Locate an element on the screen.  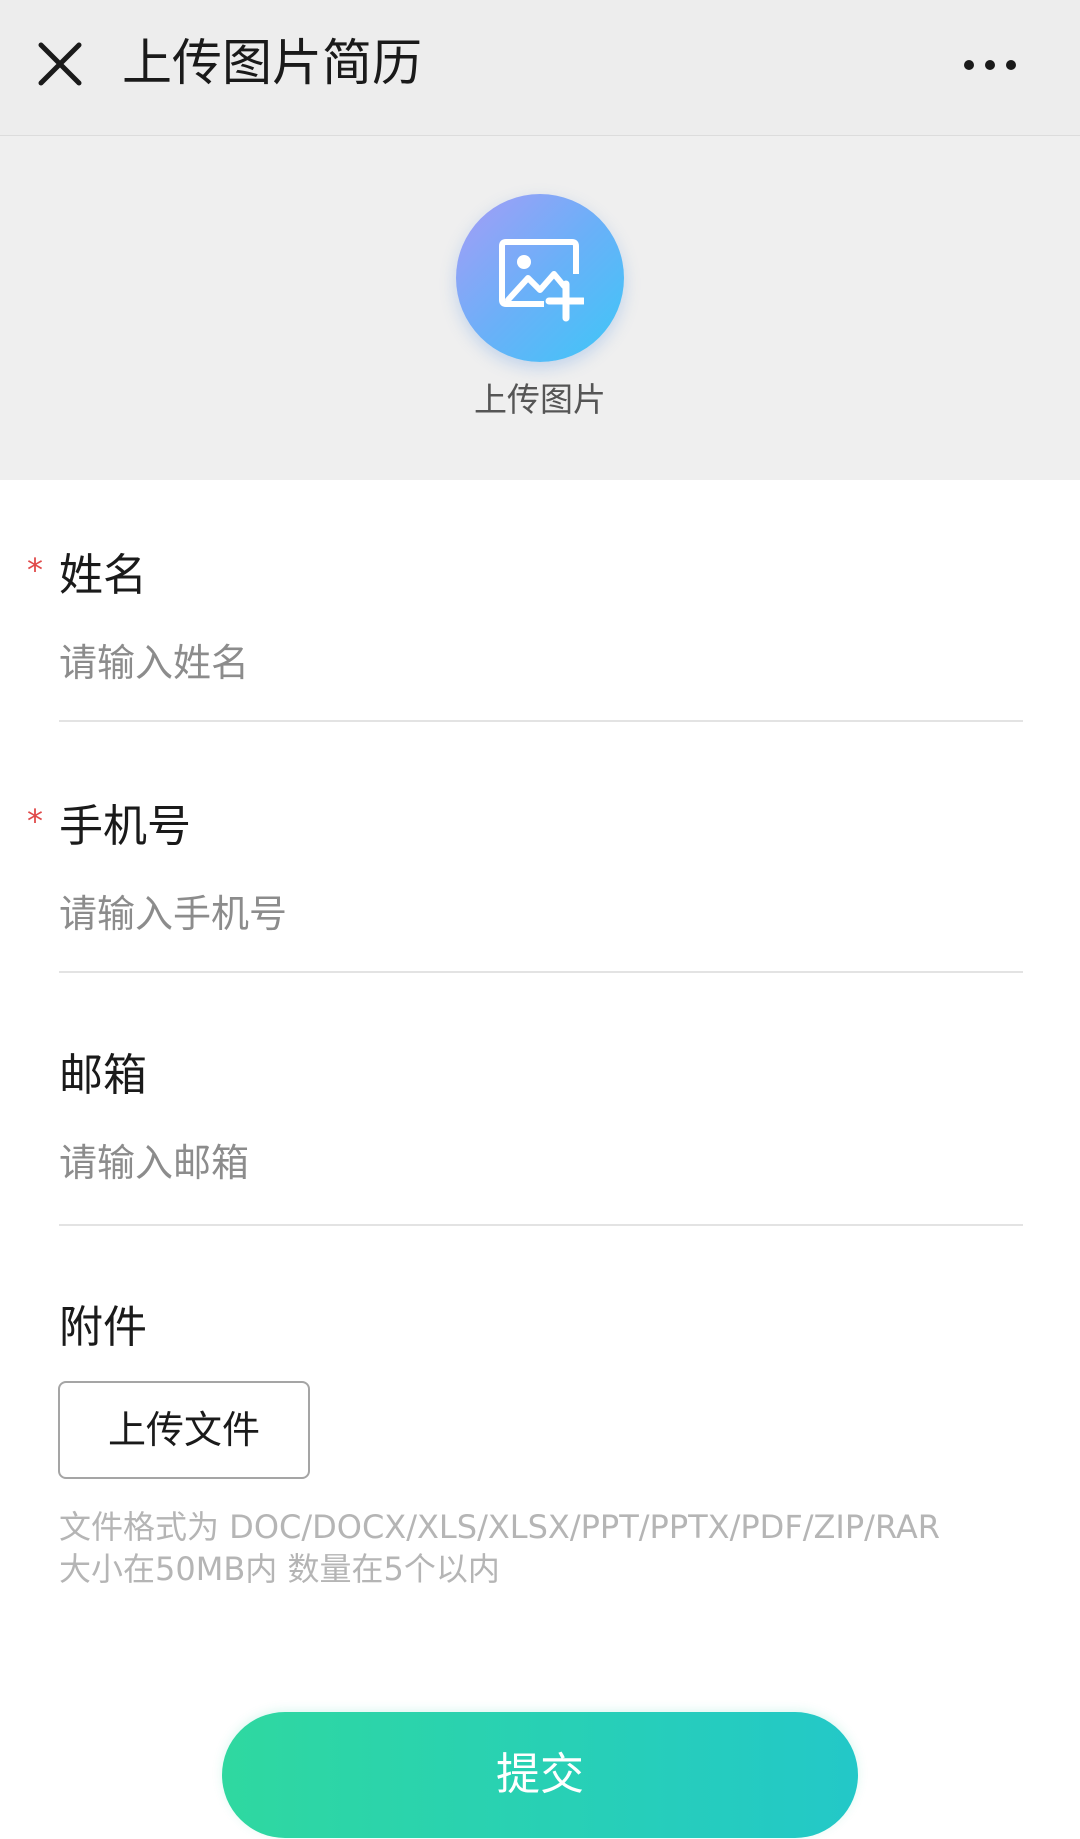
more-button is located at coordinates (990, 65).